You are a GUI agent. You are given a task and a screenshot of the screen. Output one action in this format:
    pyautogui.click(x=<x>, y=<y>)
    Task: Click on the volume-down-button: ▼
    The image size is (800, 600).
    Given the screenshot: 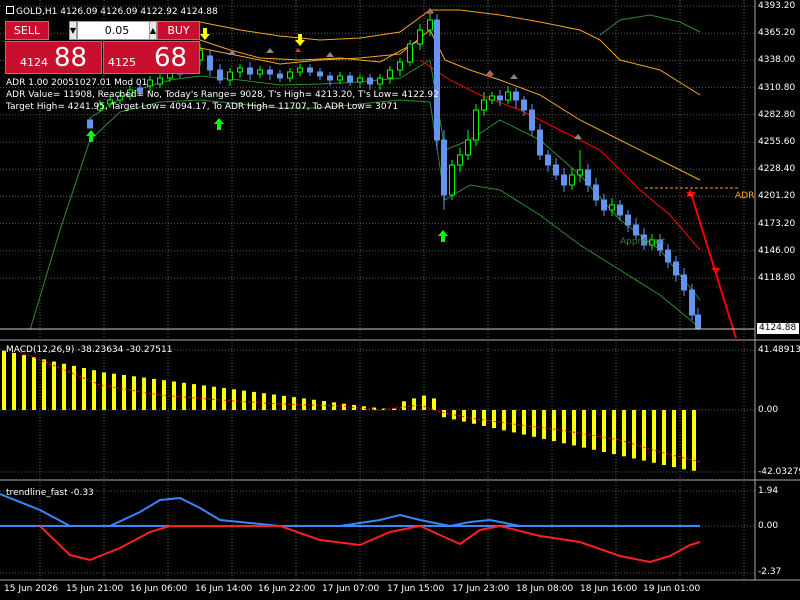 What is the action you would take?
    pyautogui.click(x=73, y=30)
    